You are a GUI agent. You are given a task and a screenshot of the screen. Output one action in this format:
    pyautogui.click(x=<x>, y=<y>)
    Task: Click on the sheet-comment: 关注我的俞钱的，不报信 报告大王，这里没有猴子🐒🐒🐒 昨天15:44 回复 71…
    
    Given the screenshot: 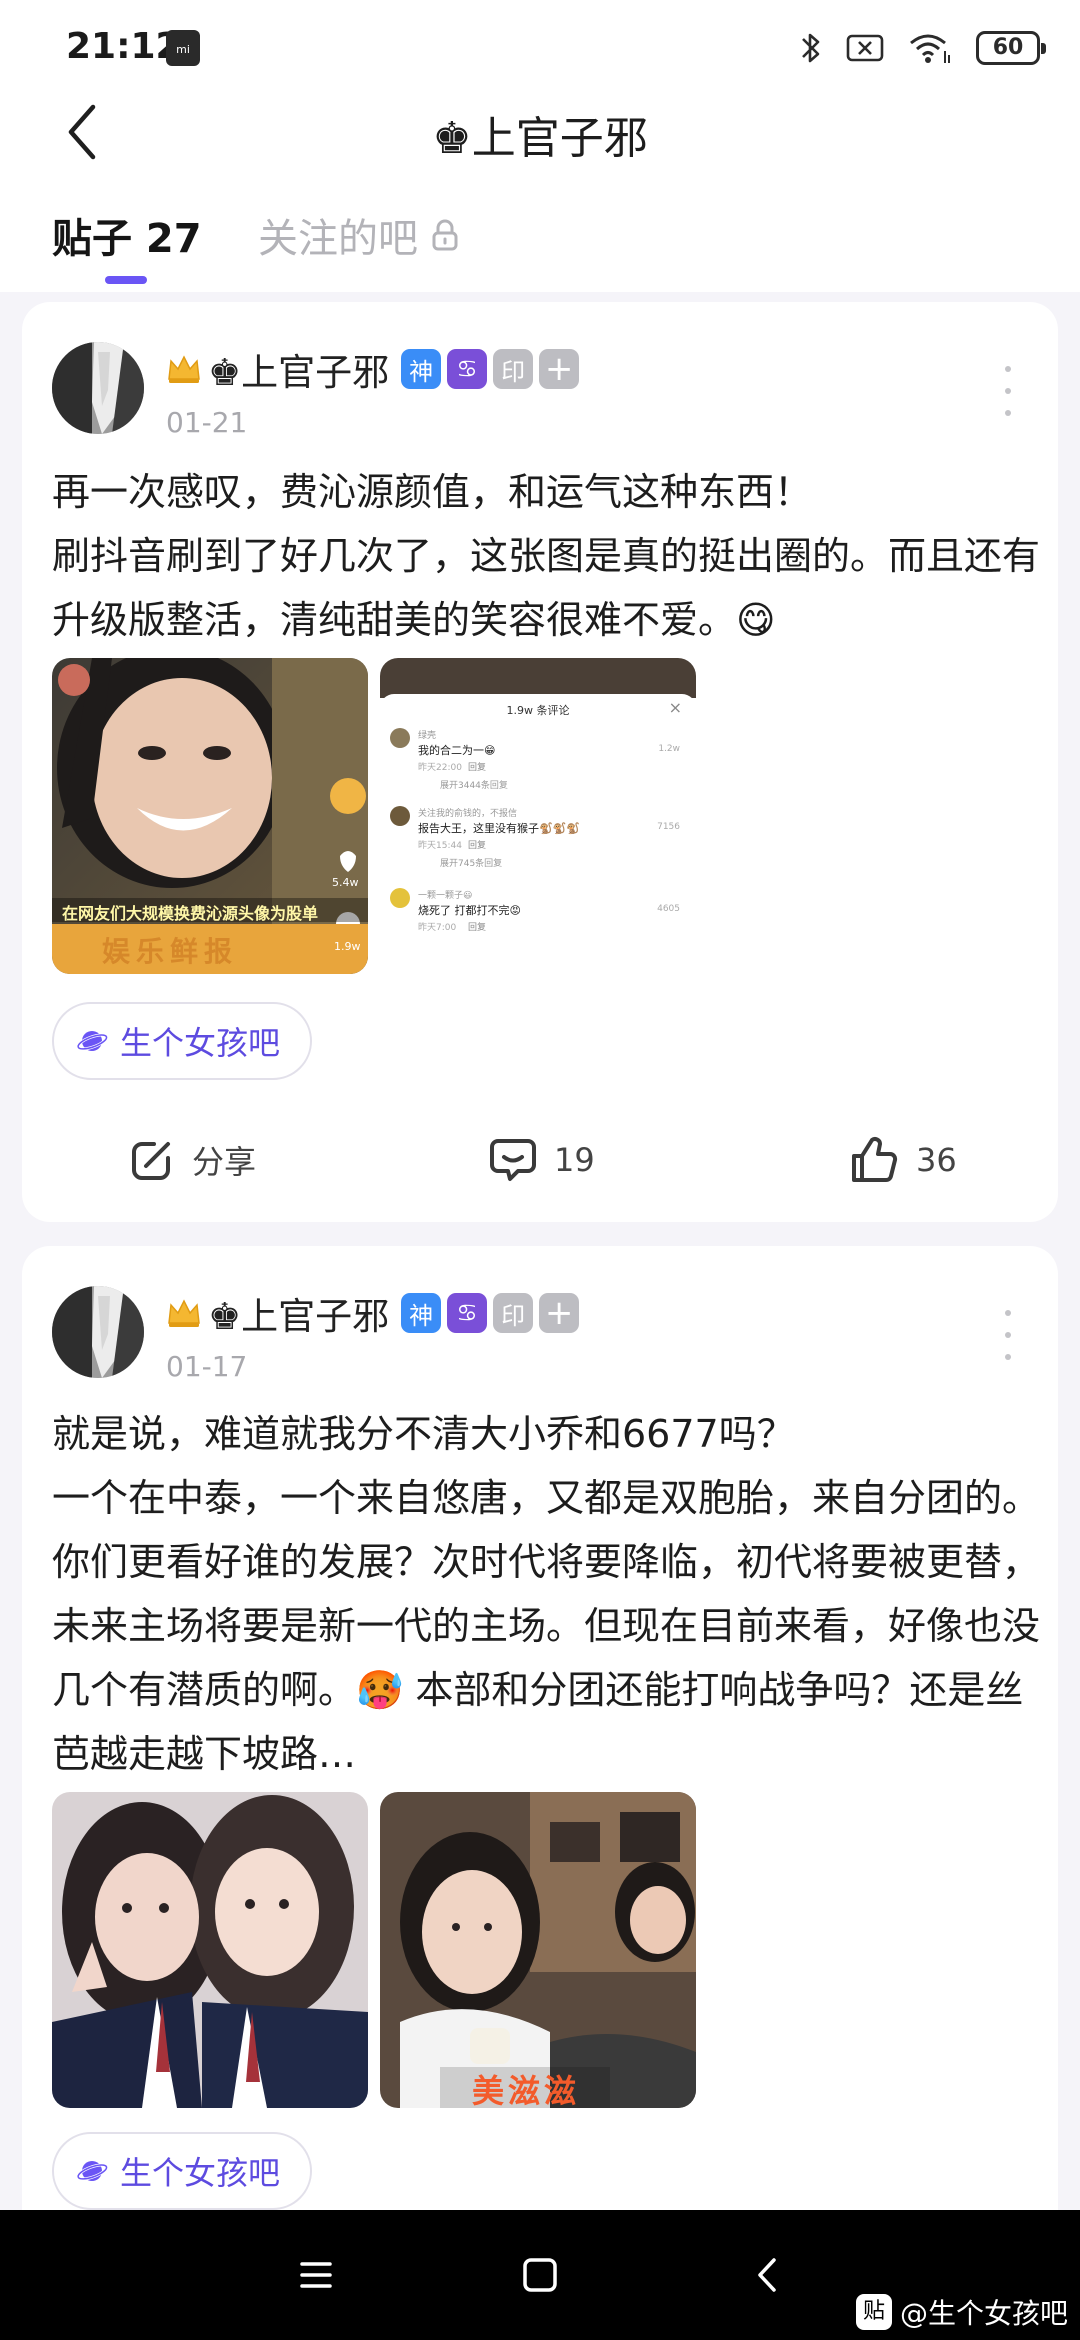 What is the action you would take?
    pyautogui.click(x=538, y=841)
    